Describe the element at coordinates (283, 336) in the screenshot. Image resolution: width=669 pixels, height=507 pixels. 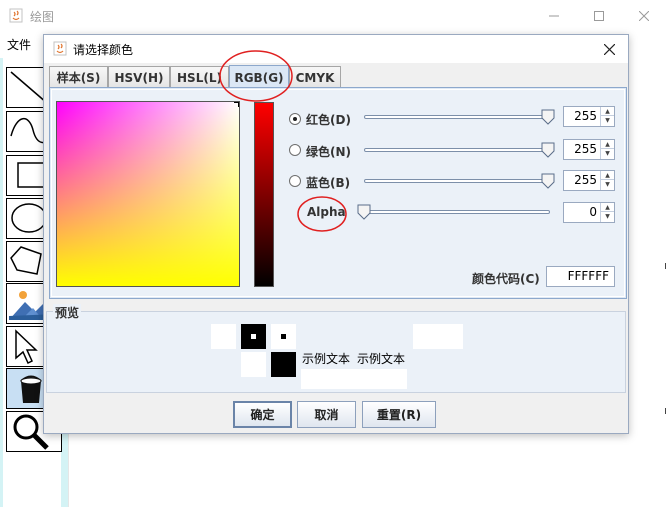
I see `preview-swatch-white-dot` at that location.